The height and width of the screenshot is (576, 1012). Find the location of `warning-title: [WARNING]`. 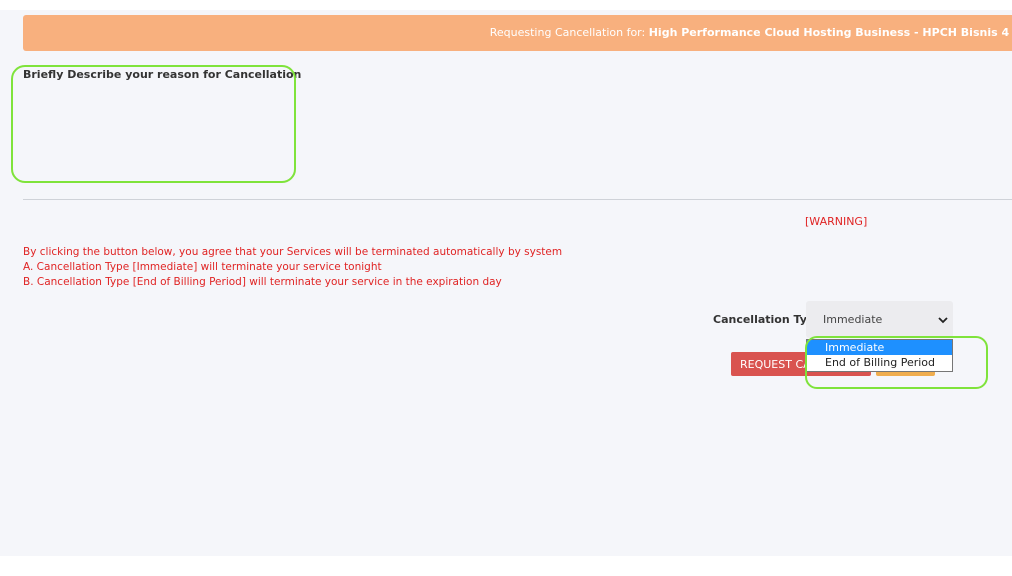

warning-title: [WARNING] is located at coordinates (836, 221).